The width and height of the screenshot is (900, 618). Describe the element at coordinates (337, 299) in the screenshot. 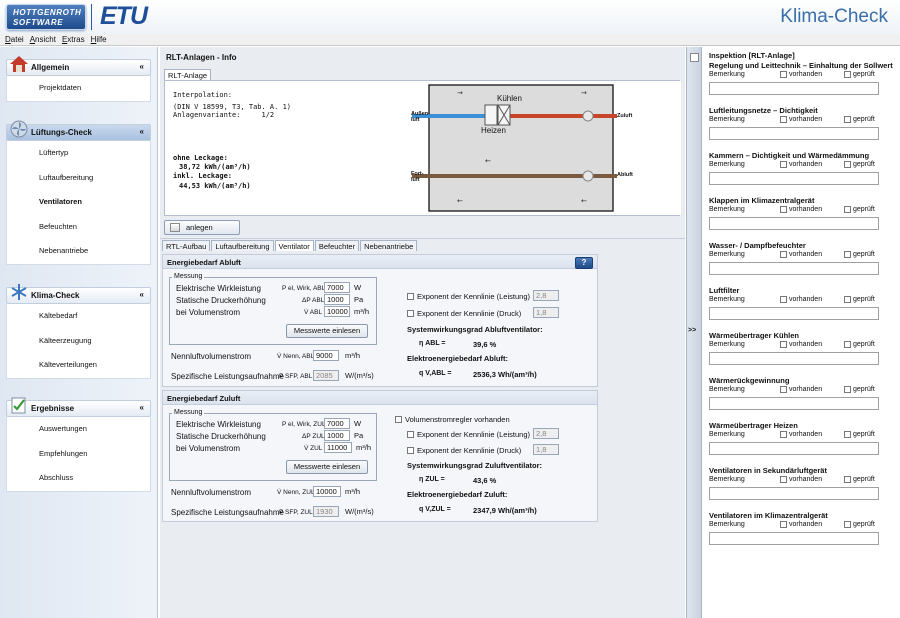

I see `druck-abluft-input: 1000` at that location.